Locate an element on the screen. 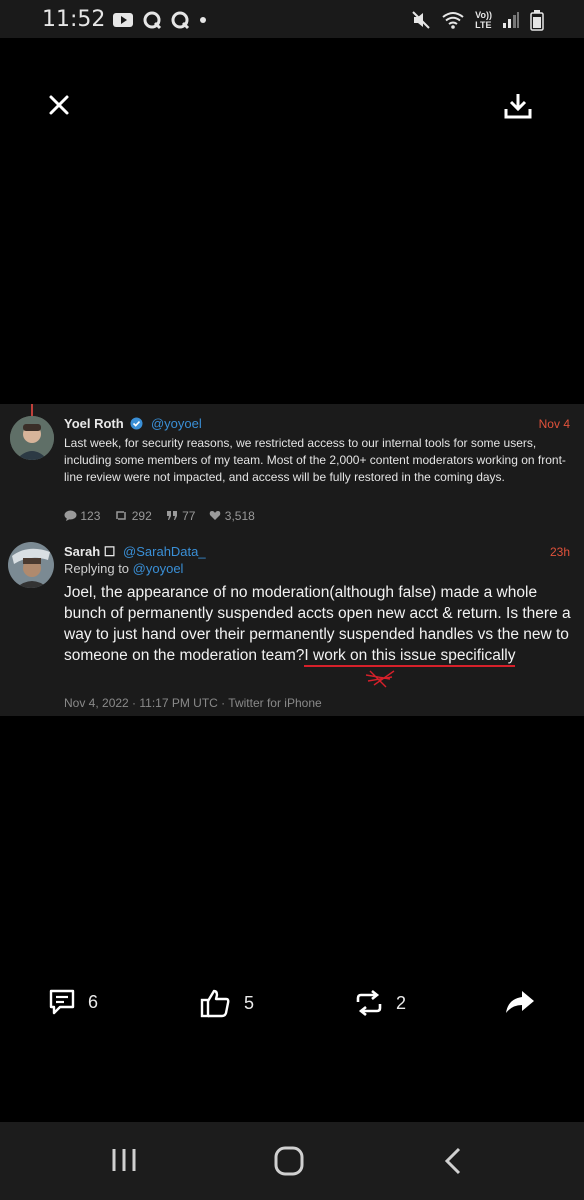  thumbs-up-icon is located at coordinates (215, 1003).